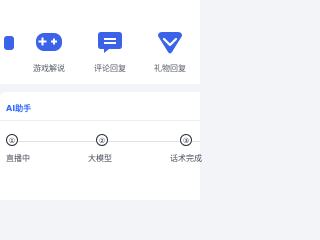 This screenshot has height=240, width=320. I want to click on step-number: ③, so click(186, 140).